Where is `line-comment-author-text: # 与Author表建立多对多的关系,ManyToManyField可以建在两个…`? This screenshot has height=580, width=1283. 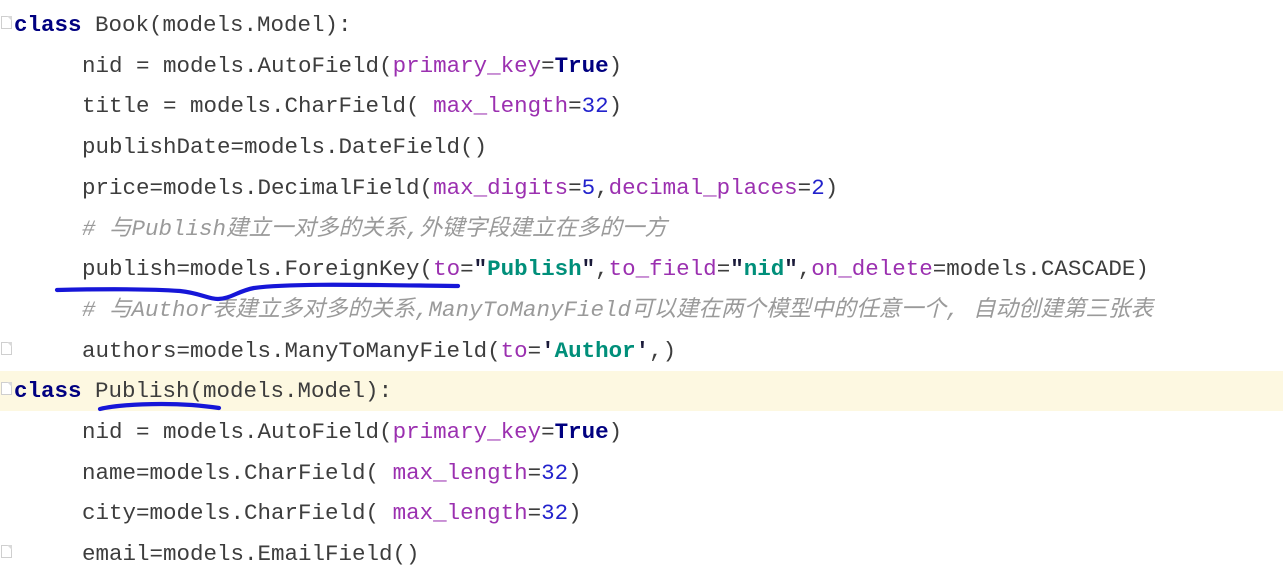
line-comment-author-text: # 与Author表建立多对多的关系,ManyToManyField可以建在两个… is located at coordinates (576, 310).